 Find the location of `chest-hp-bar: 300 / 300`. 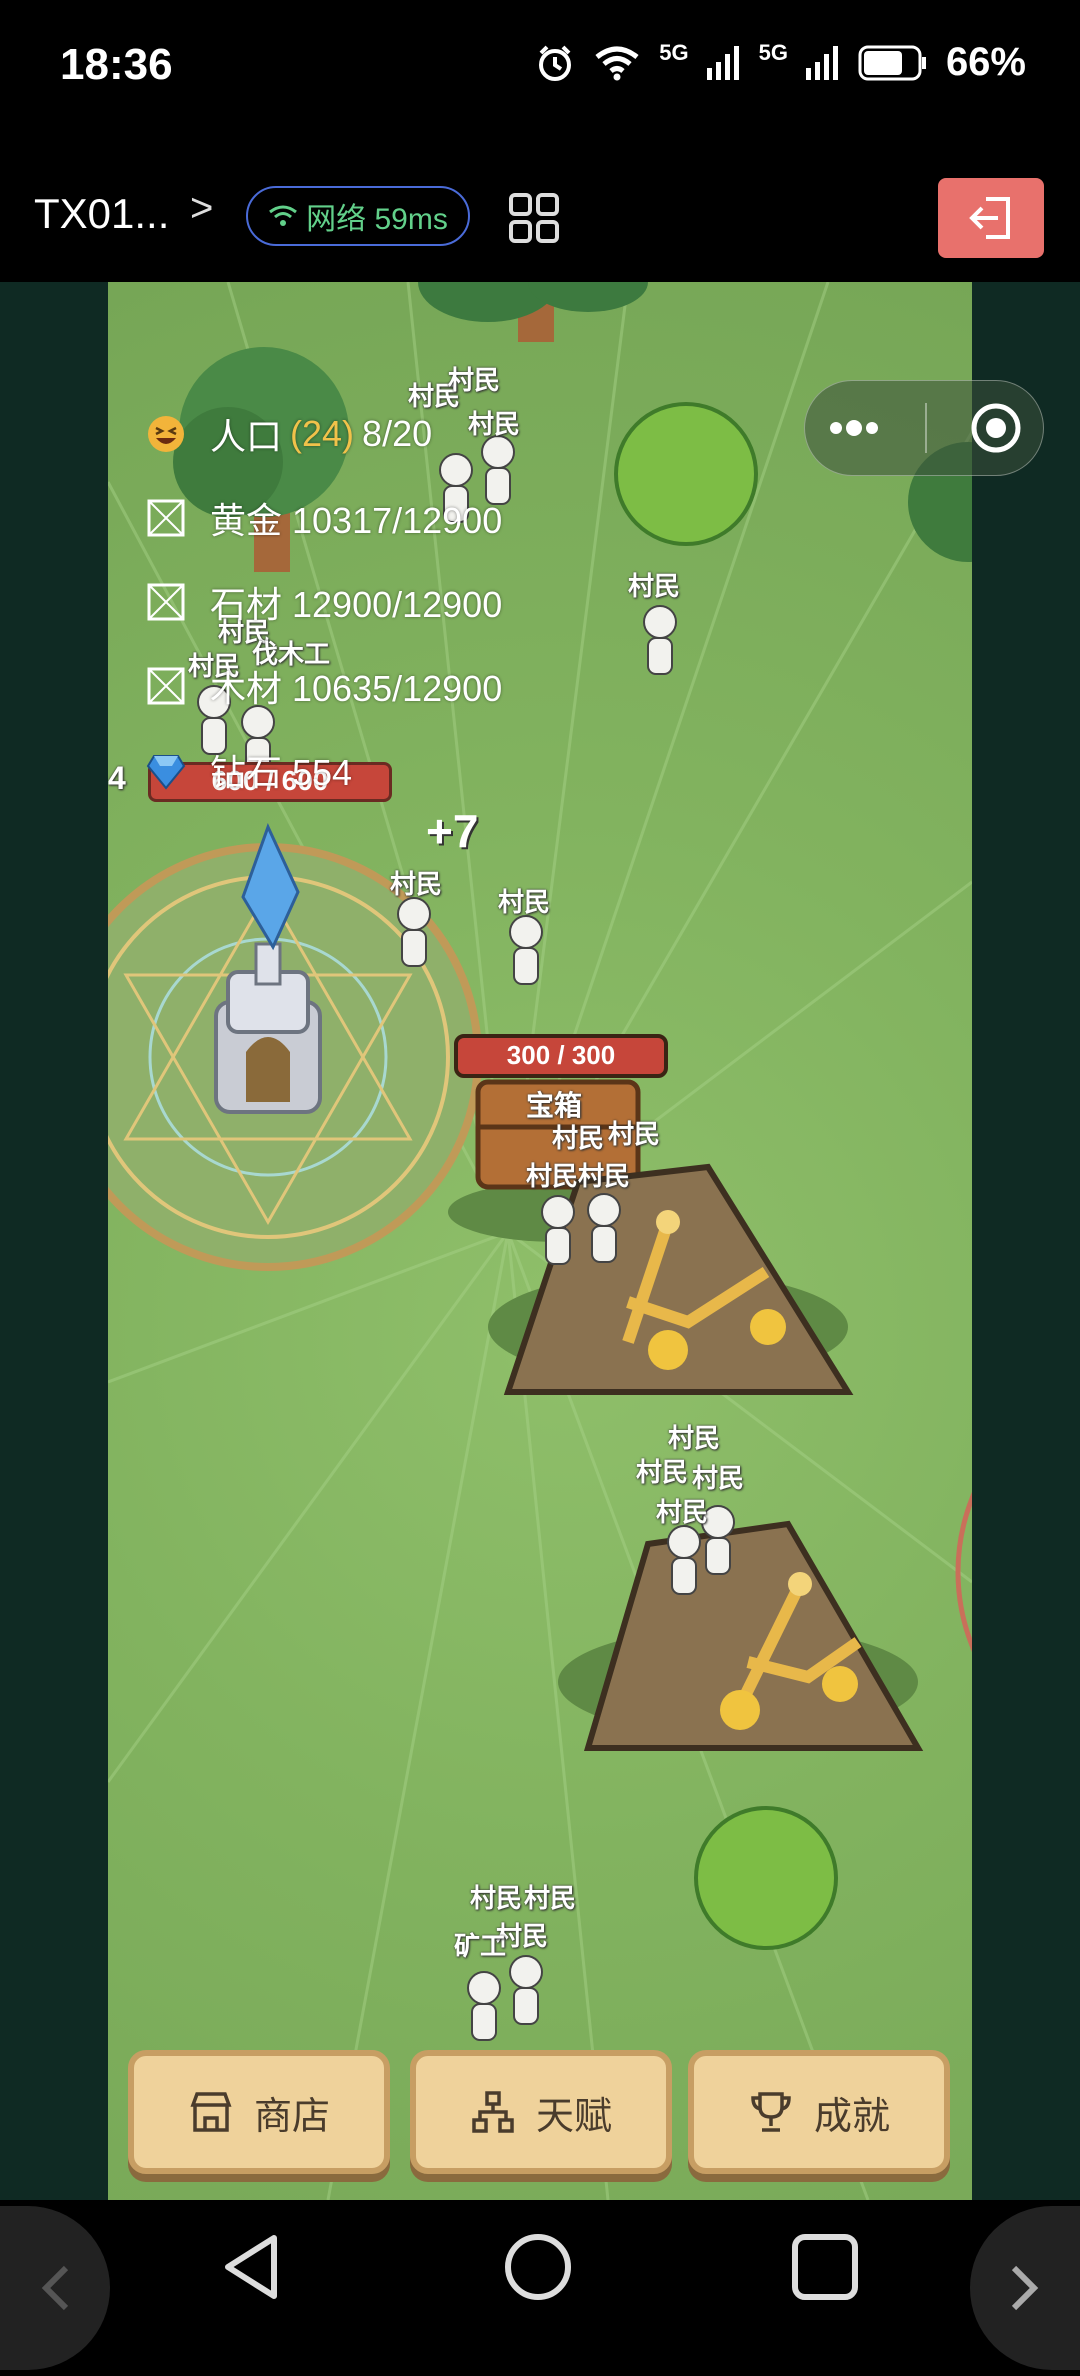

chest-hp-bar: 300 / 300 is located at coordinates (561, 1056).